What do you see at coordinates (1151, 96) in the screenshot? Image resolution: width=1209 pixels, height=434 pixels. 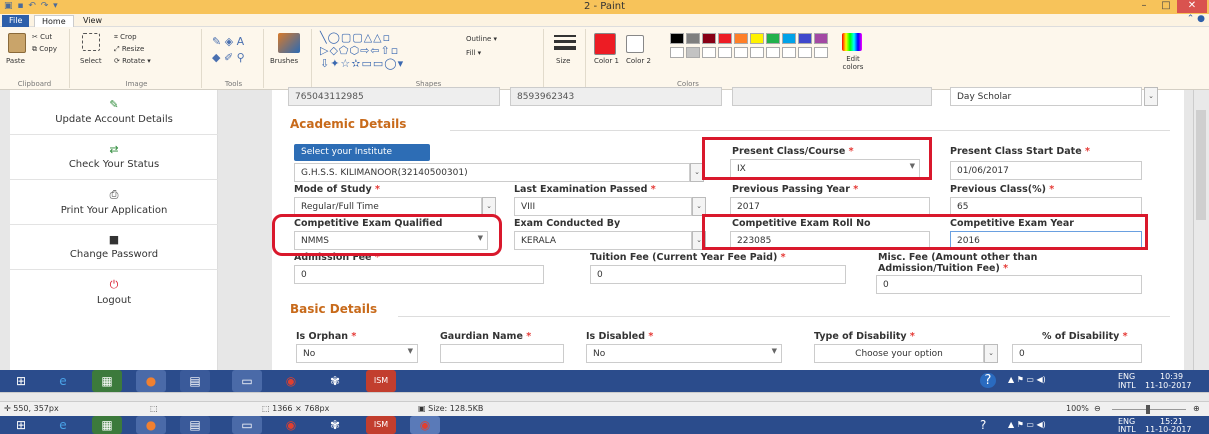 I see `hostel-dropdown-arrow: ⌄` at bounding box center [1151, 96].